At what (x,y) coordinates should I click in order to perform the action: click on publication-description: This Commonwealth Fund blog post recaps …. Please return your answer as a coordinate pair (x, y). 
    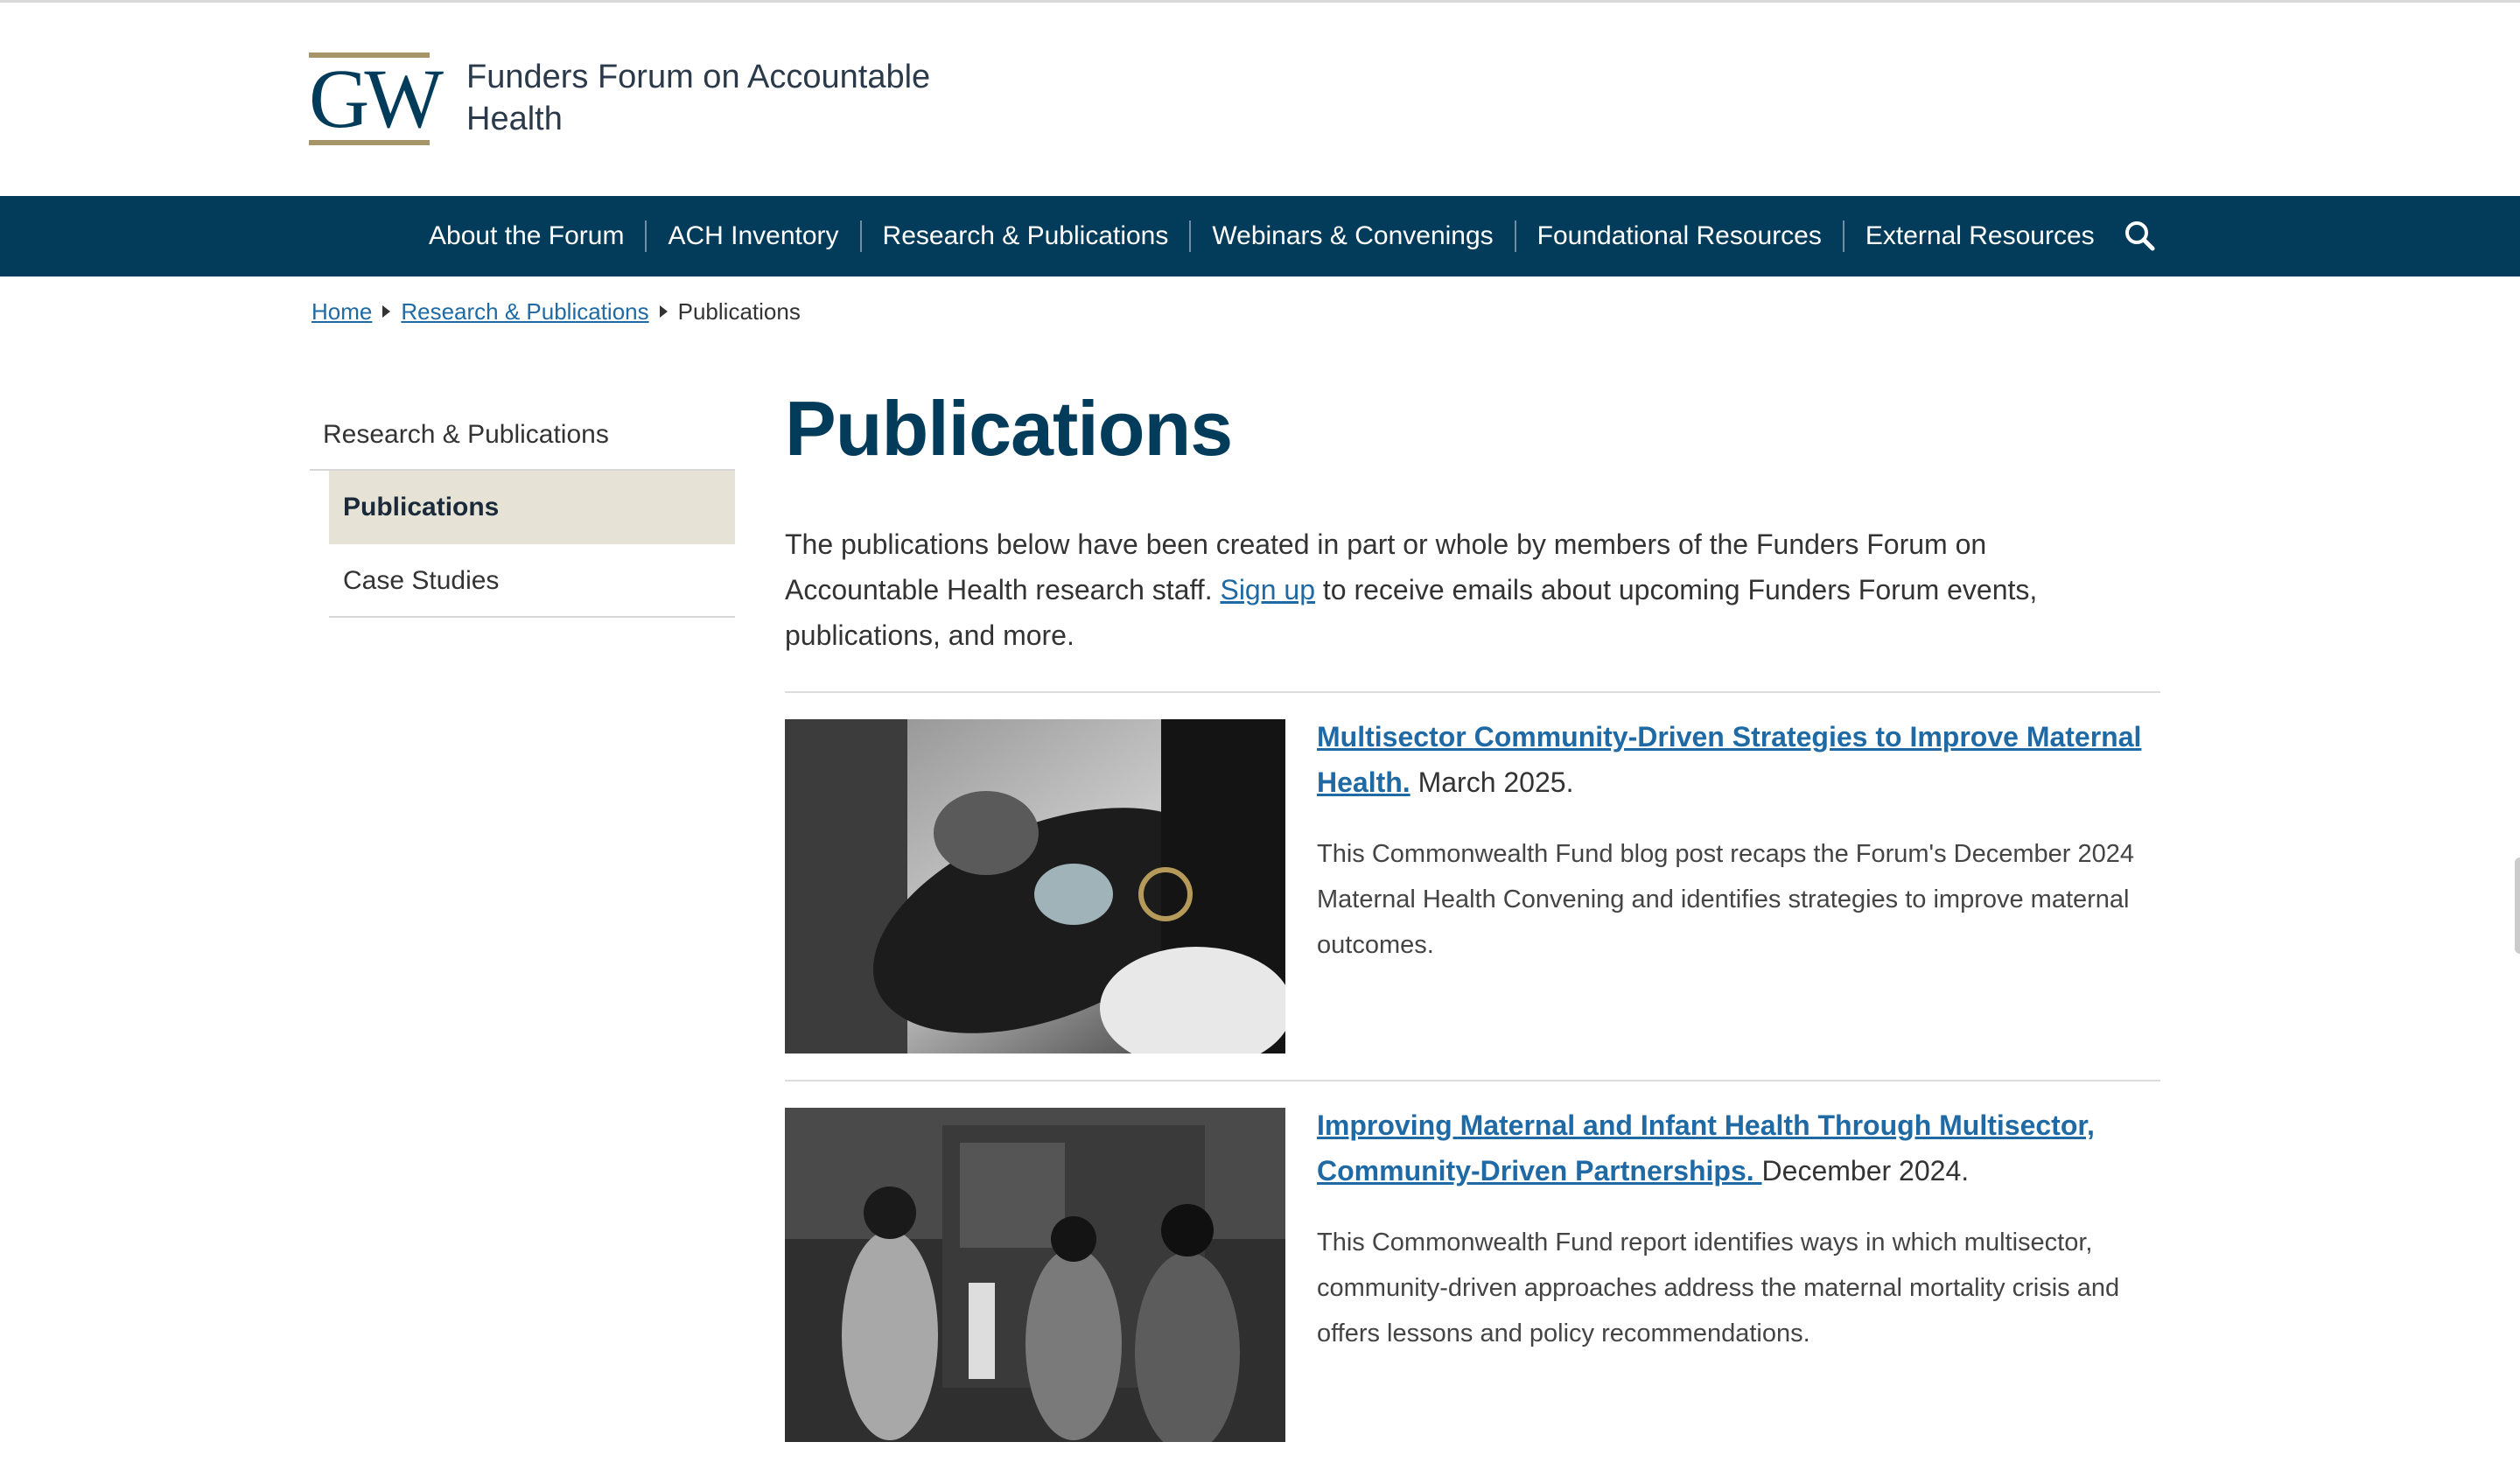
    Looking at the image, I should click on (1725, 899).